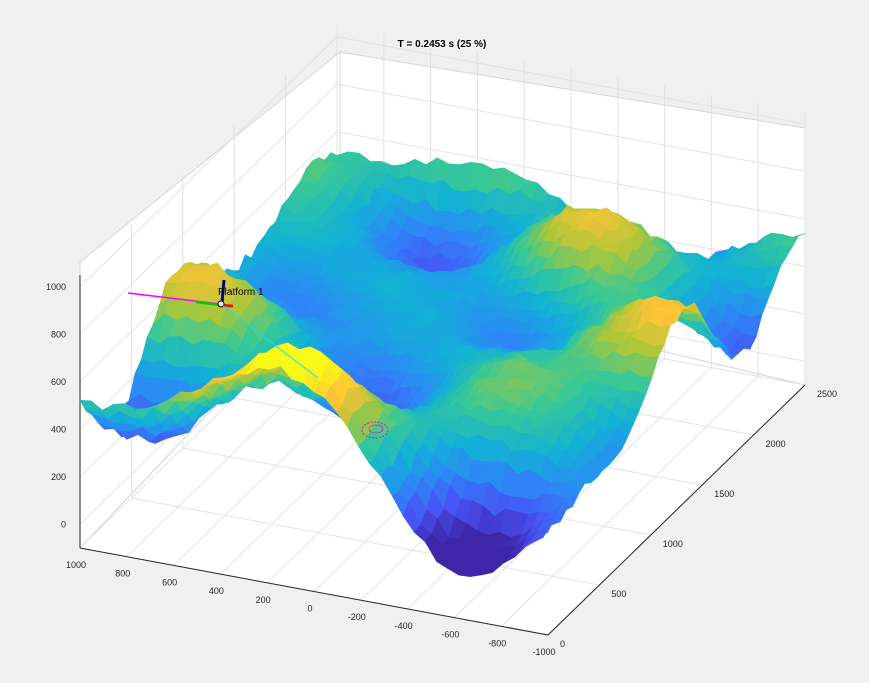 This screenshot has width=869, height=683. What do you see at coordinates (241, 292) in the screenshot?
I see `platform-label: Platform 1` at bounding box center [241, 292].